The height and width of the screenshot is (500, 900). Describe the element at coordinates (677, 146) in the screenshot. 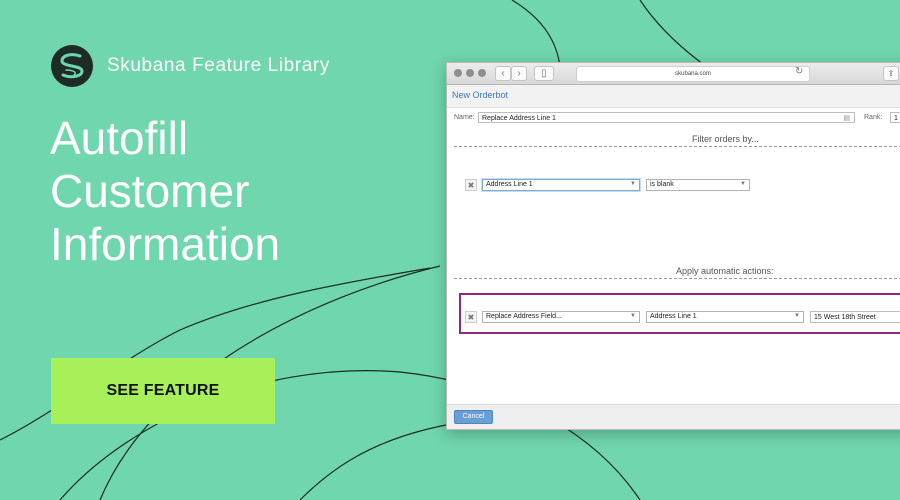

I see `filter-divider` at that location.